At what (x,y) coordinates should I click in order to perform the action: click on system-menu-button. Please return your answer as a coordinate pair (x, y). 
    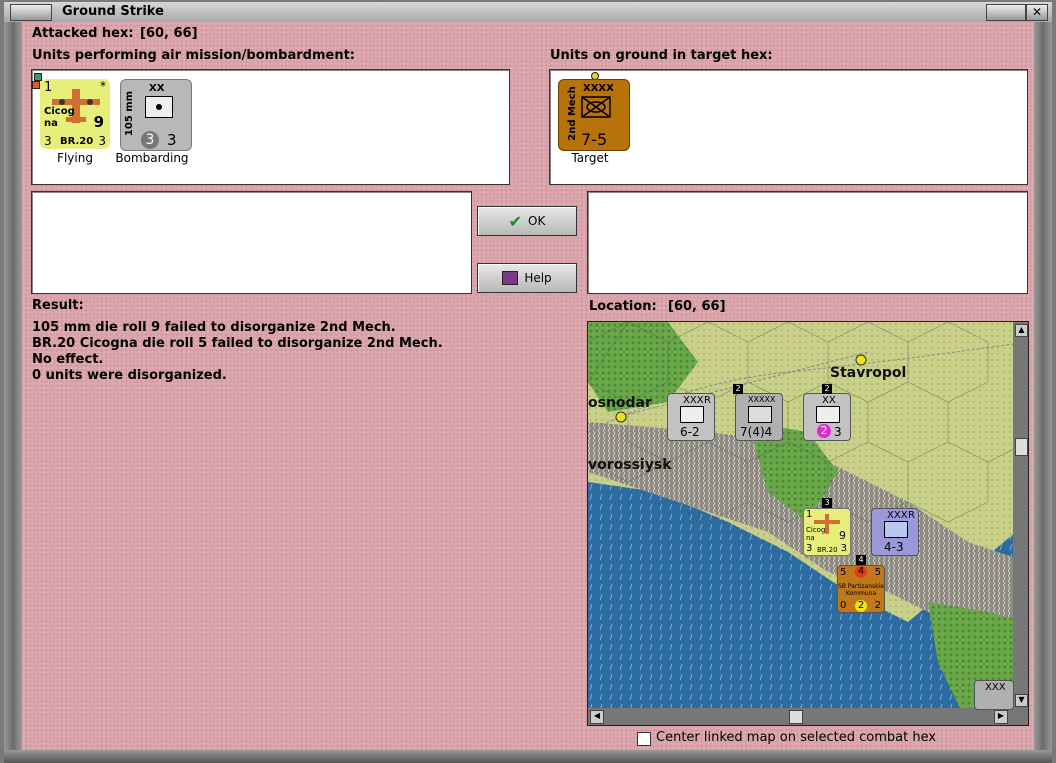
    Looking at the image, I should click on (31, 12).